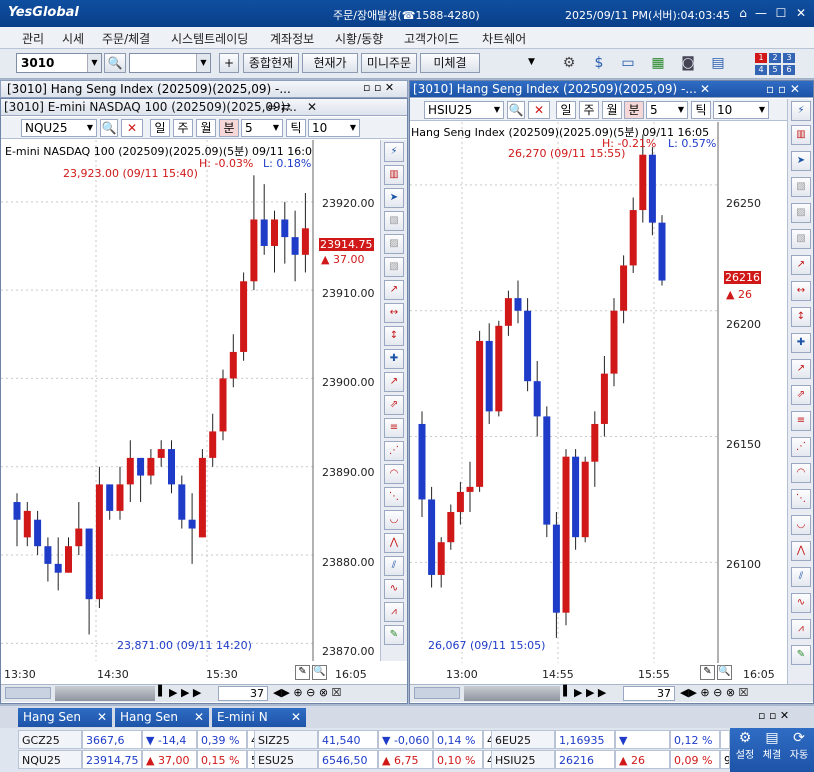 This screenshot has width=814, height=772. Describe the element at coordinates (458, 759) in the screenshot. I see `quote-percent: 0,10 %` at that location.